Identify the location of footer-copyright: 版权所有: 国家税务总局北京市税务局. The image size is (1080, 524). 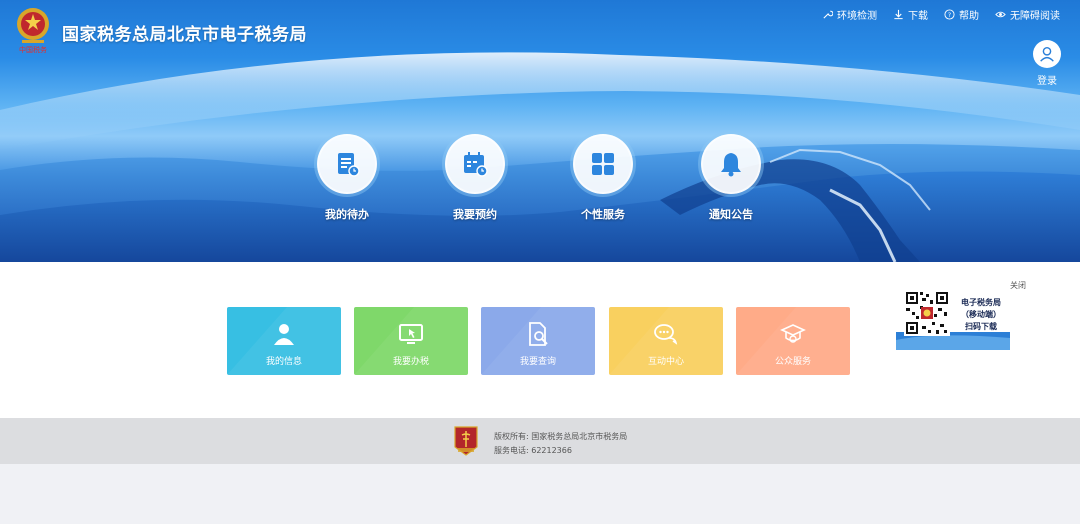
(561, 436).